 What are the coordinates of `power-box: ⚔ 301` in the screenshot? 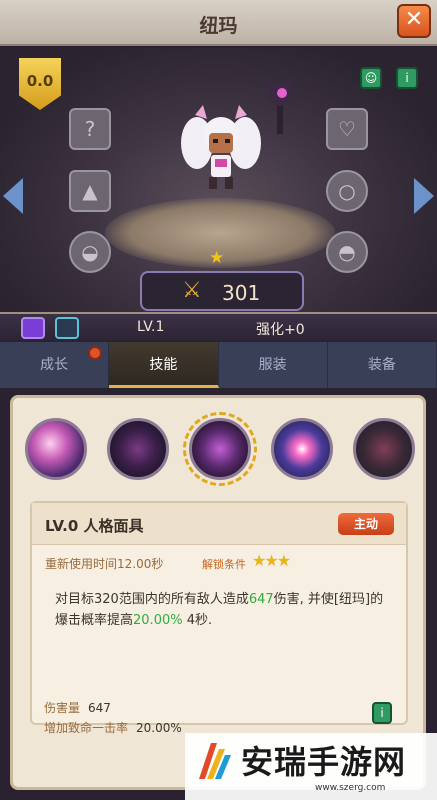 It's located at (222, 291).